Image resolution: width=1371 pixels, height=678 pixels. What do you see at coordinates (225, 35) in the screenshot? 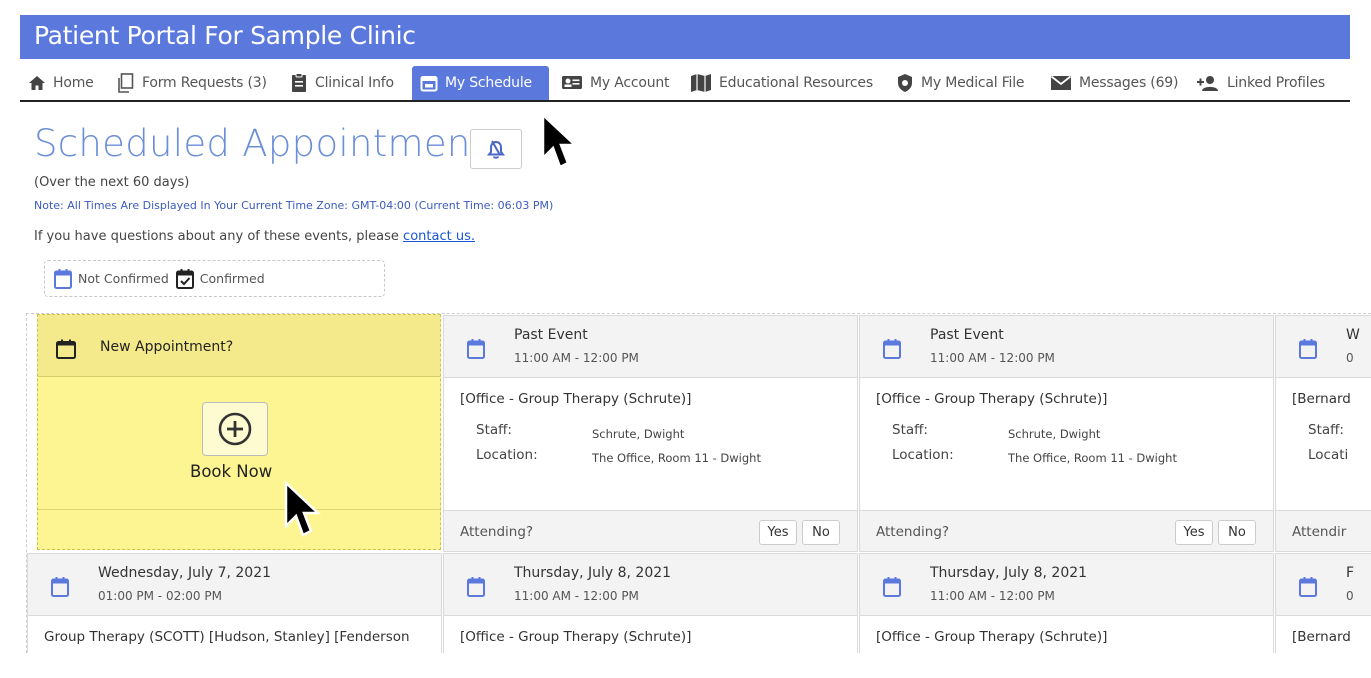
I see `app-title: Patient Portal For Sample Clinic` at bounding box center [225, 35].